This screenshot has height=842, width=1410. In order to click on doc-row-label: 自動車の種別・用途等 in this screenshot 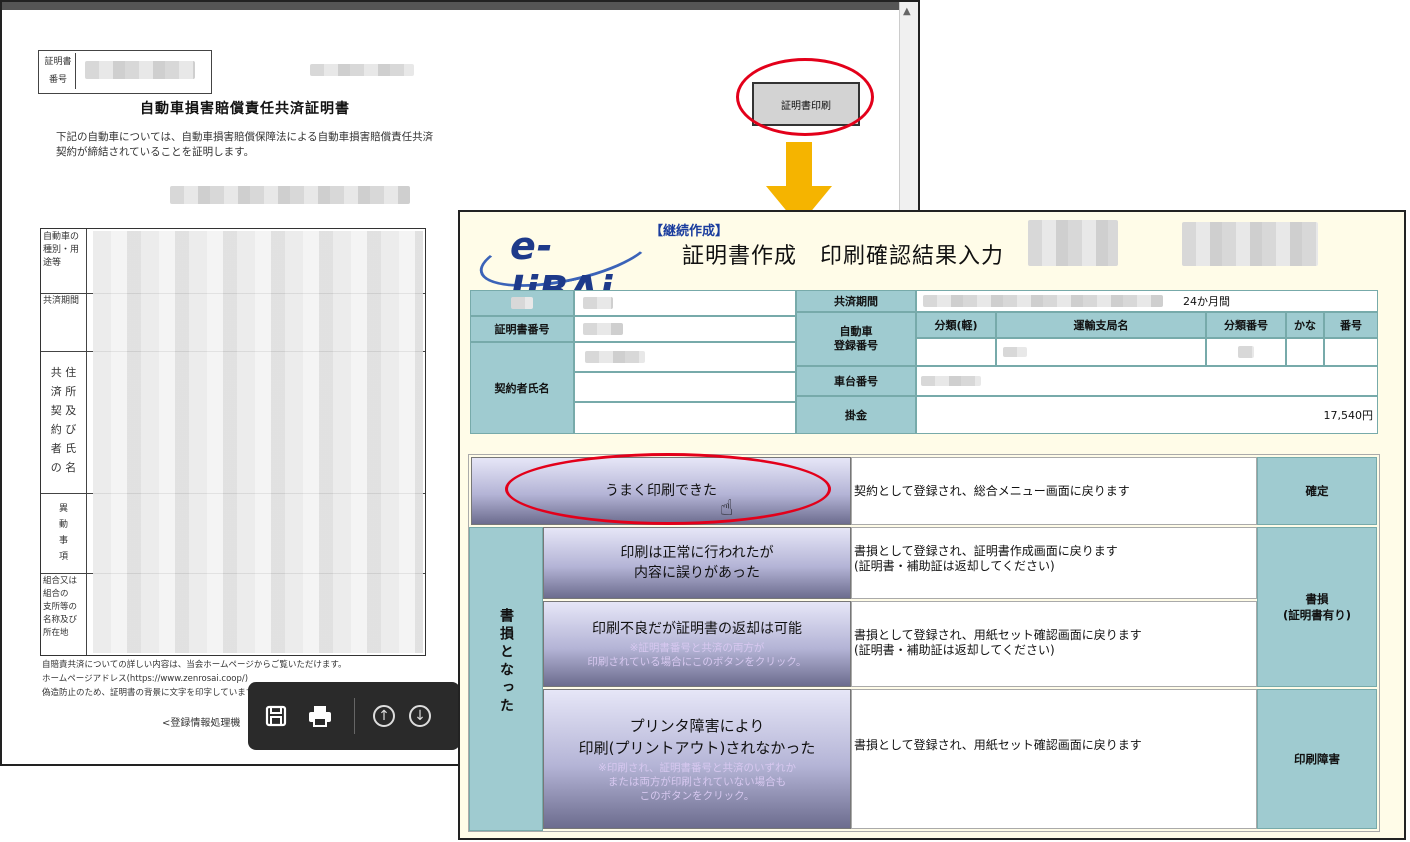, I will do `click(64, 261)`.